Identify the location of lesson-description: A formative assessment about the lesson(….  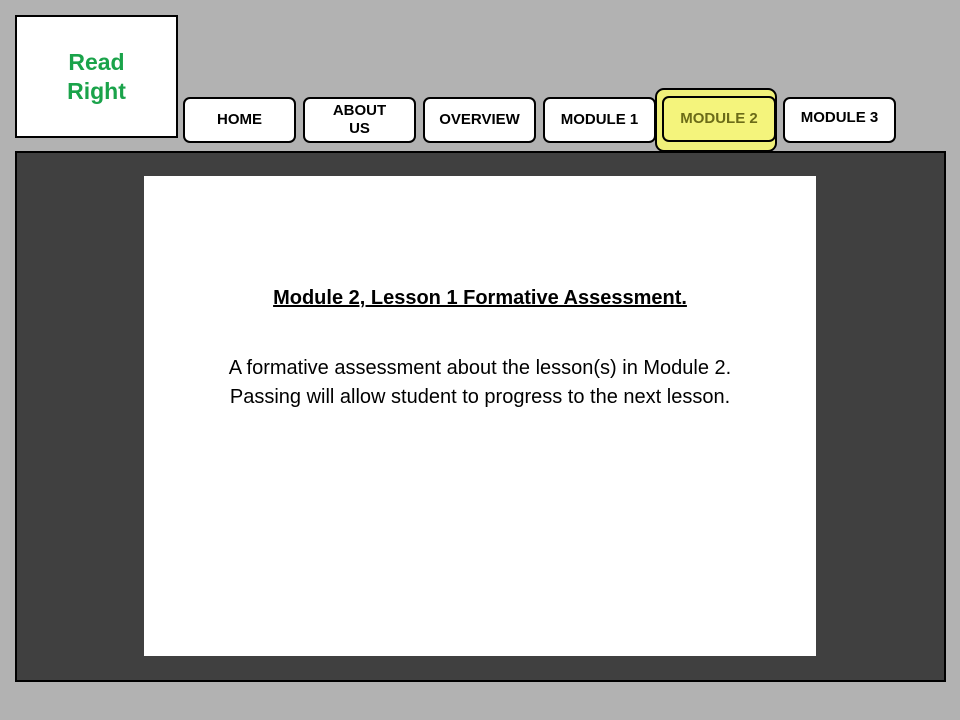
(480, 382).